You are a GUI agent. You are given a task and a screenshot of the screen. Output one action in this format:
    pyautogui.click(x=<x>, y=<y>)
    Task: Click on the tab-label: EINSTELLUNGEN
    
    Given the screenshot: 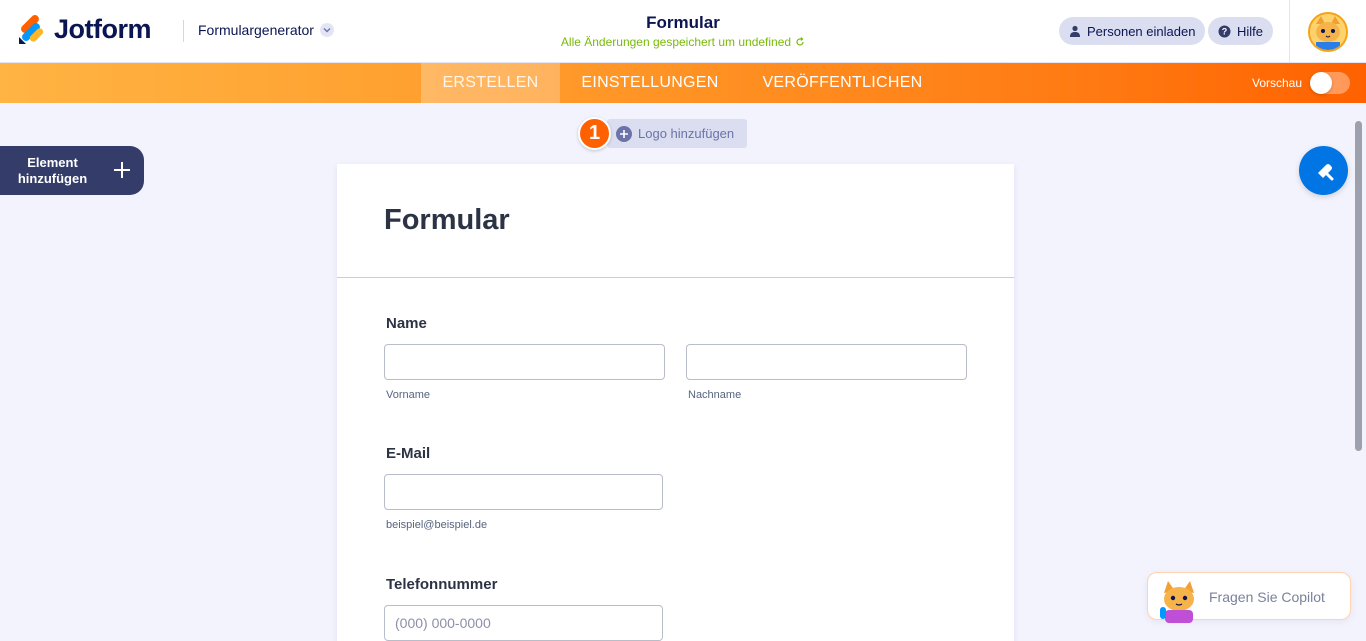 What is the action you would take?
    pyautogui.click(x=650, y=82)
    